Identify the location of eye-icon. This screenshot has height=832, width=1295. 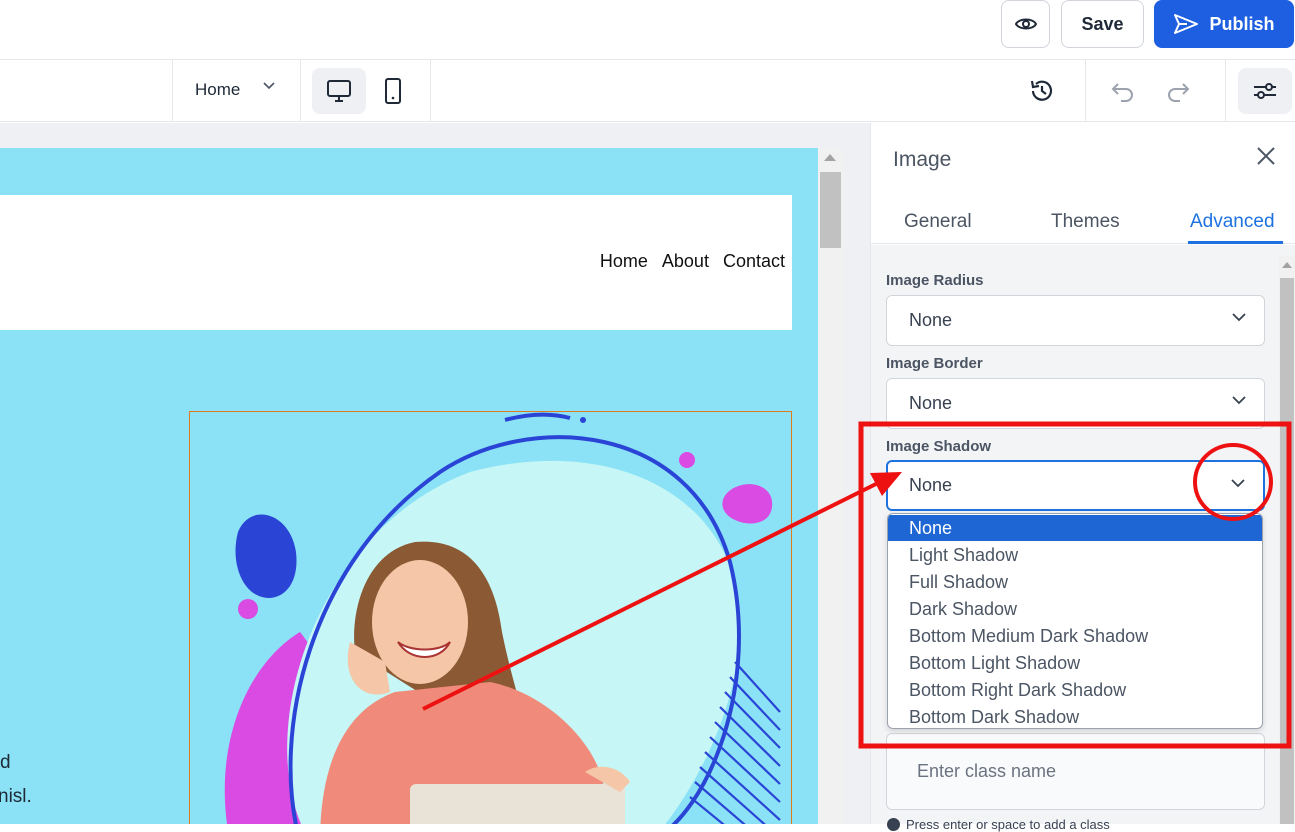
(1025, 24).